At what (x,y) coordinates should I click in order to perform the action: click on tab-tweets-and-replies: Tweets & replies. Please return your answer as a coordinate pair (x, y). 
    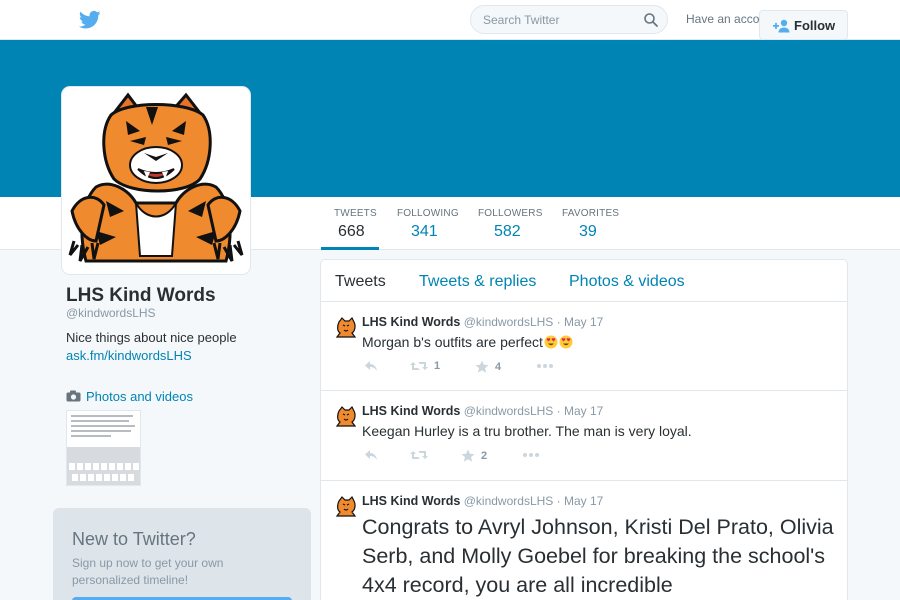
    Looking at the image, I should click on (477, 282).